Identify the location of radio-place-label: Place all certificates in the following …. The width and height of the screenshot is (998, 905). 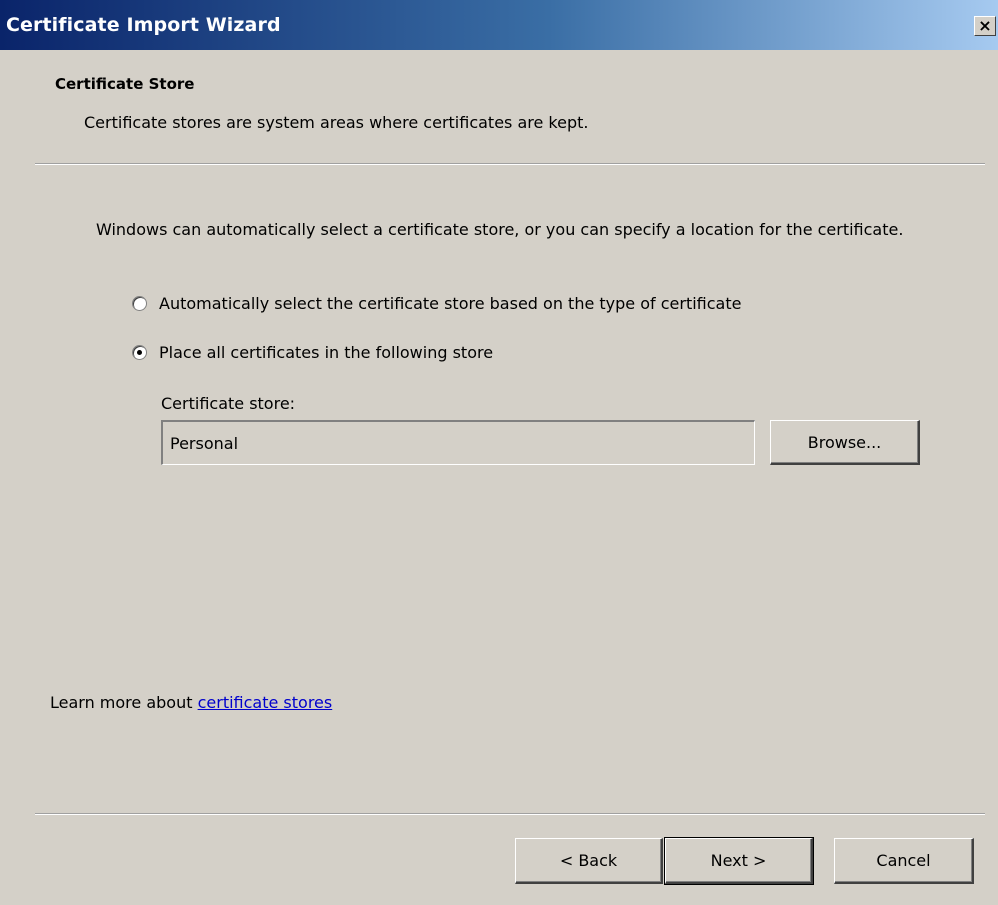
(326, 352).